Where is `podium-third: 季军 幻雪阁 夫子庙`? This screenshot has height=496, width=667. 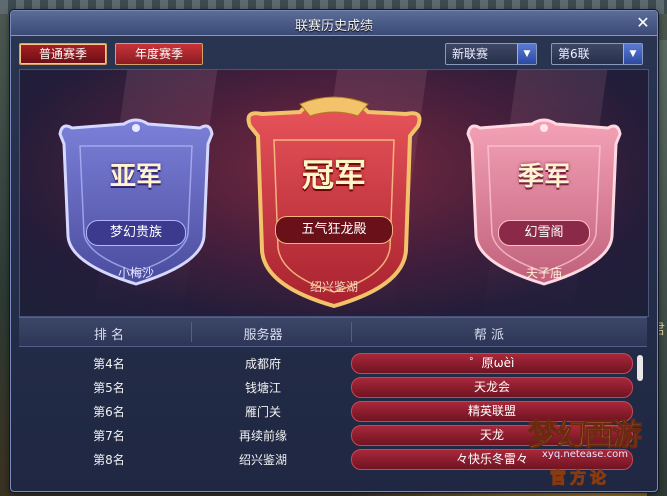 podium-third: 季军 幻雪阁 夫子庙 is located at coordinates (544, 201).